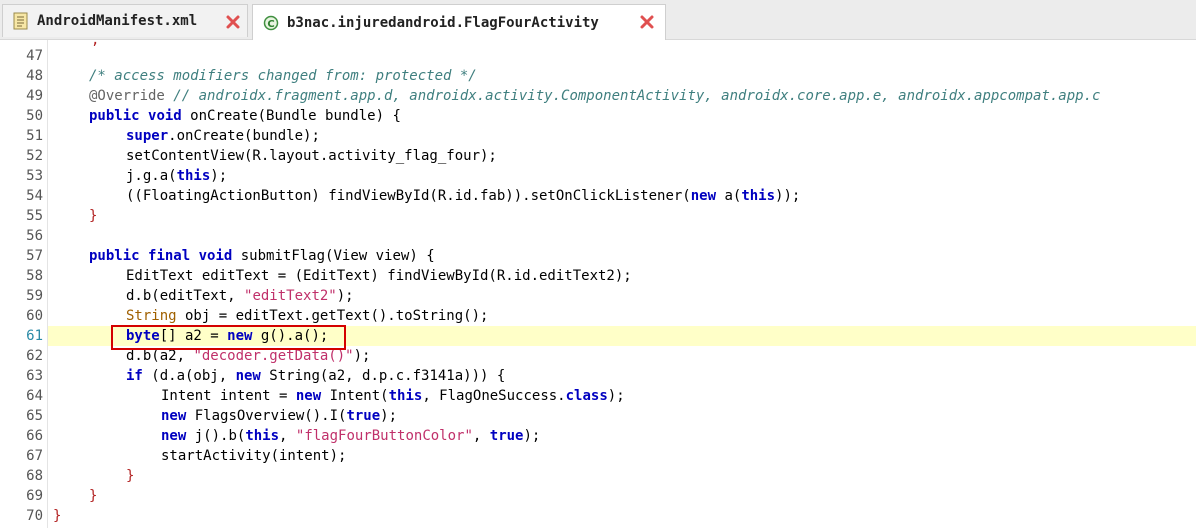  I want to click on code-token: submitFlag(View view) {, so click(333, 256).